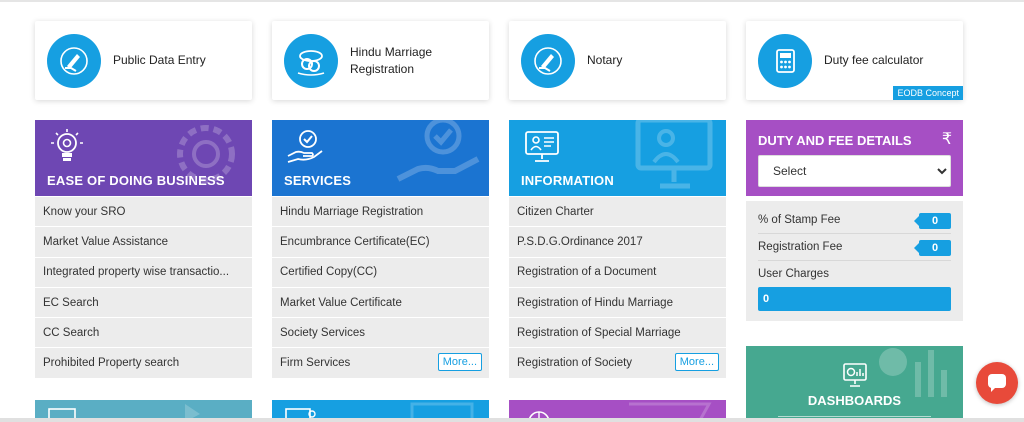 This screenshot has width=1024, height=422. What do you see at coordinates (617, 302) in the screenshot?
I see `list-item: Registration of Hindu Marriage` at bounding box center [617, 302].